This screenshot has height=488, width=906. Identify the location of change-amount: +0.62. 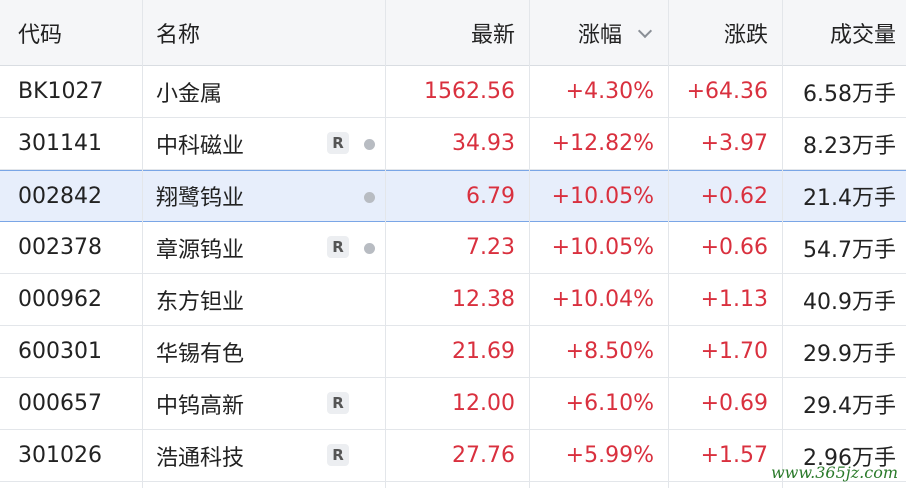
(734, 196).